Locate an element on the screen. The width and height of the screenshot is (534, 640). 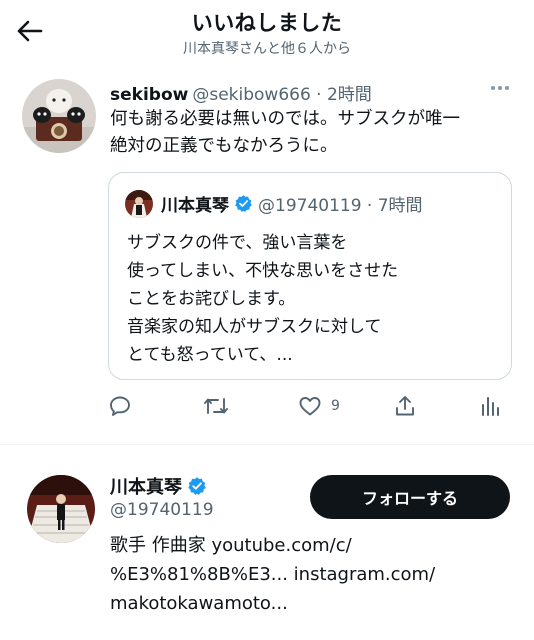
profile-name-row: 川本真琴 is located at coordinates (161, 486).